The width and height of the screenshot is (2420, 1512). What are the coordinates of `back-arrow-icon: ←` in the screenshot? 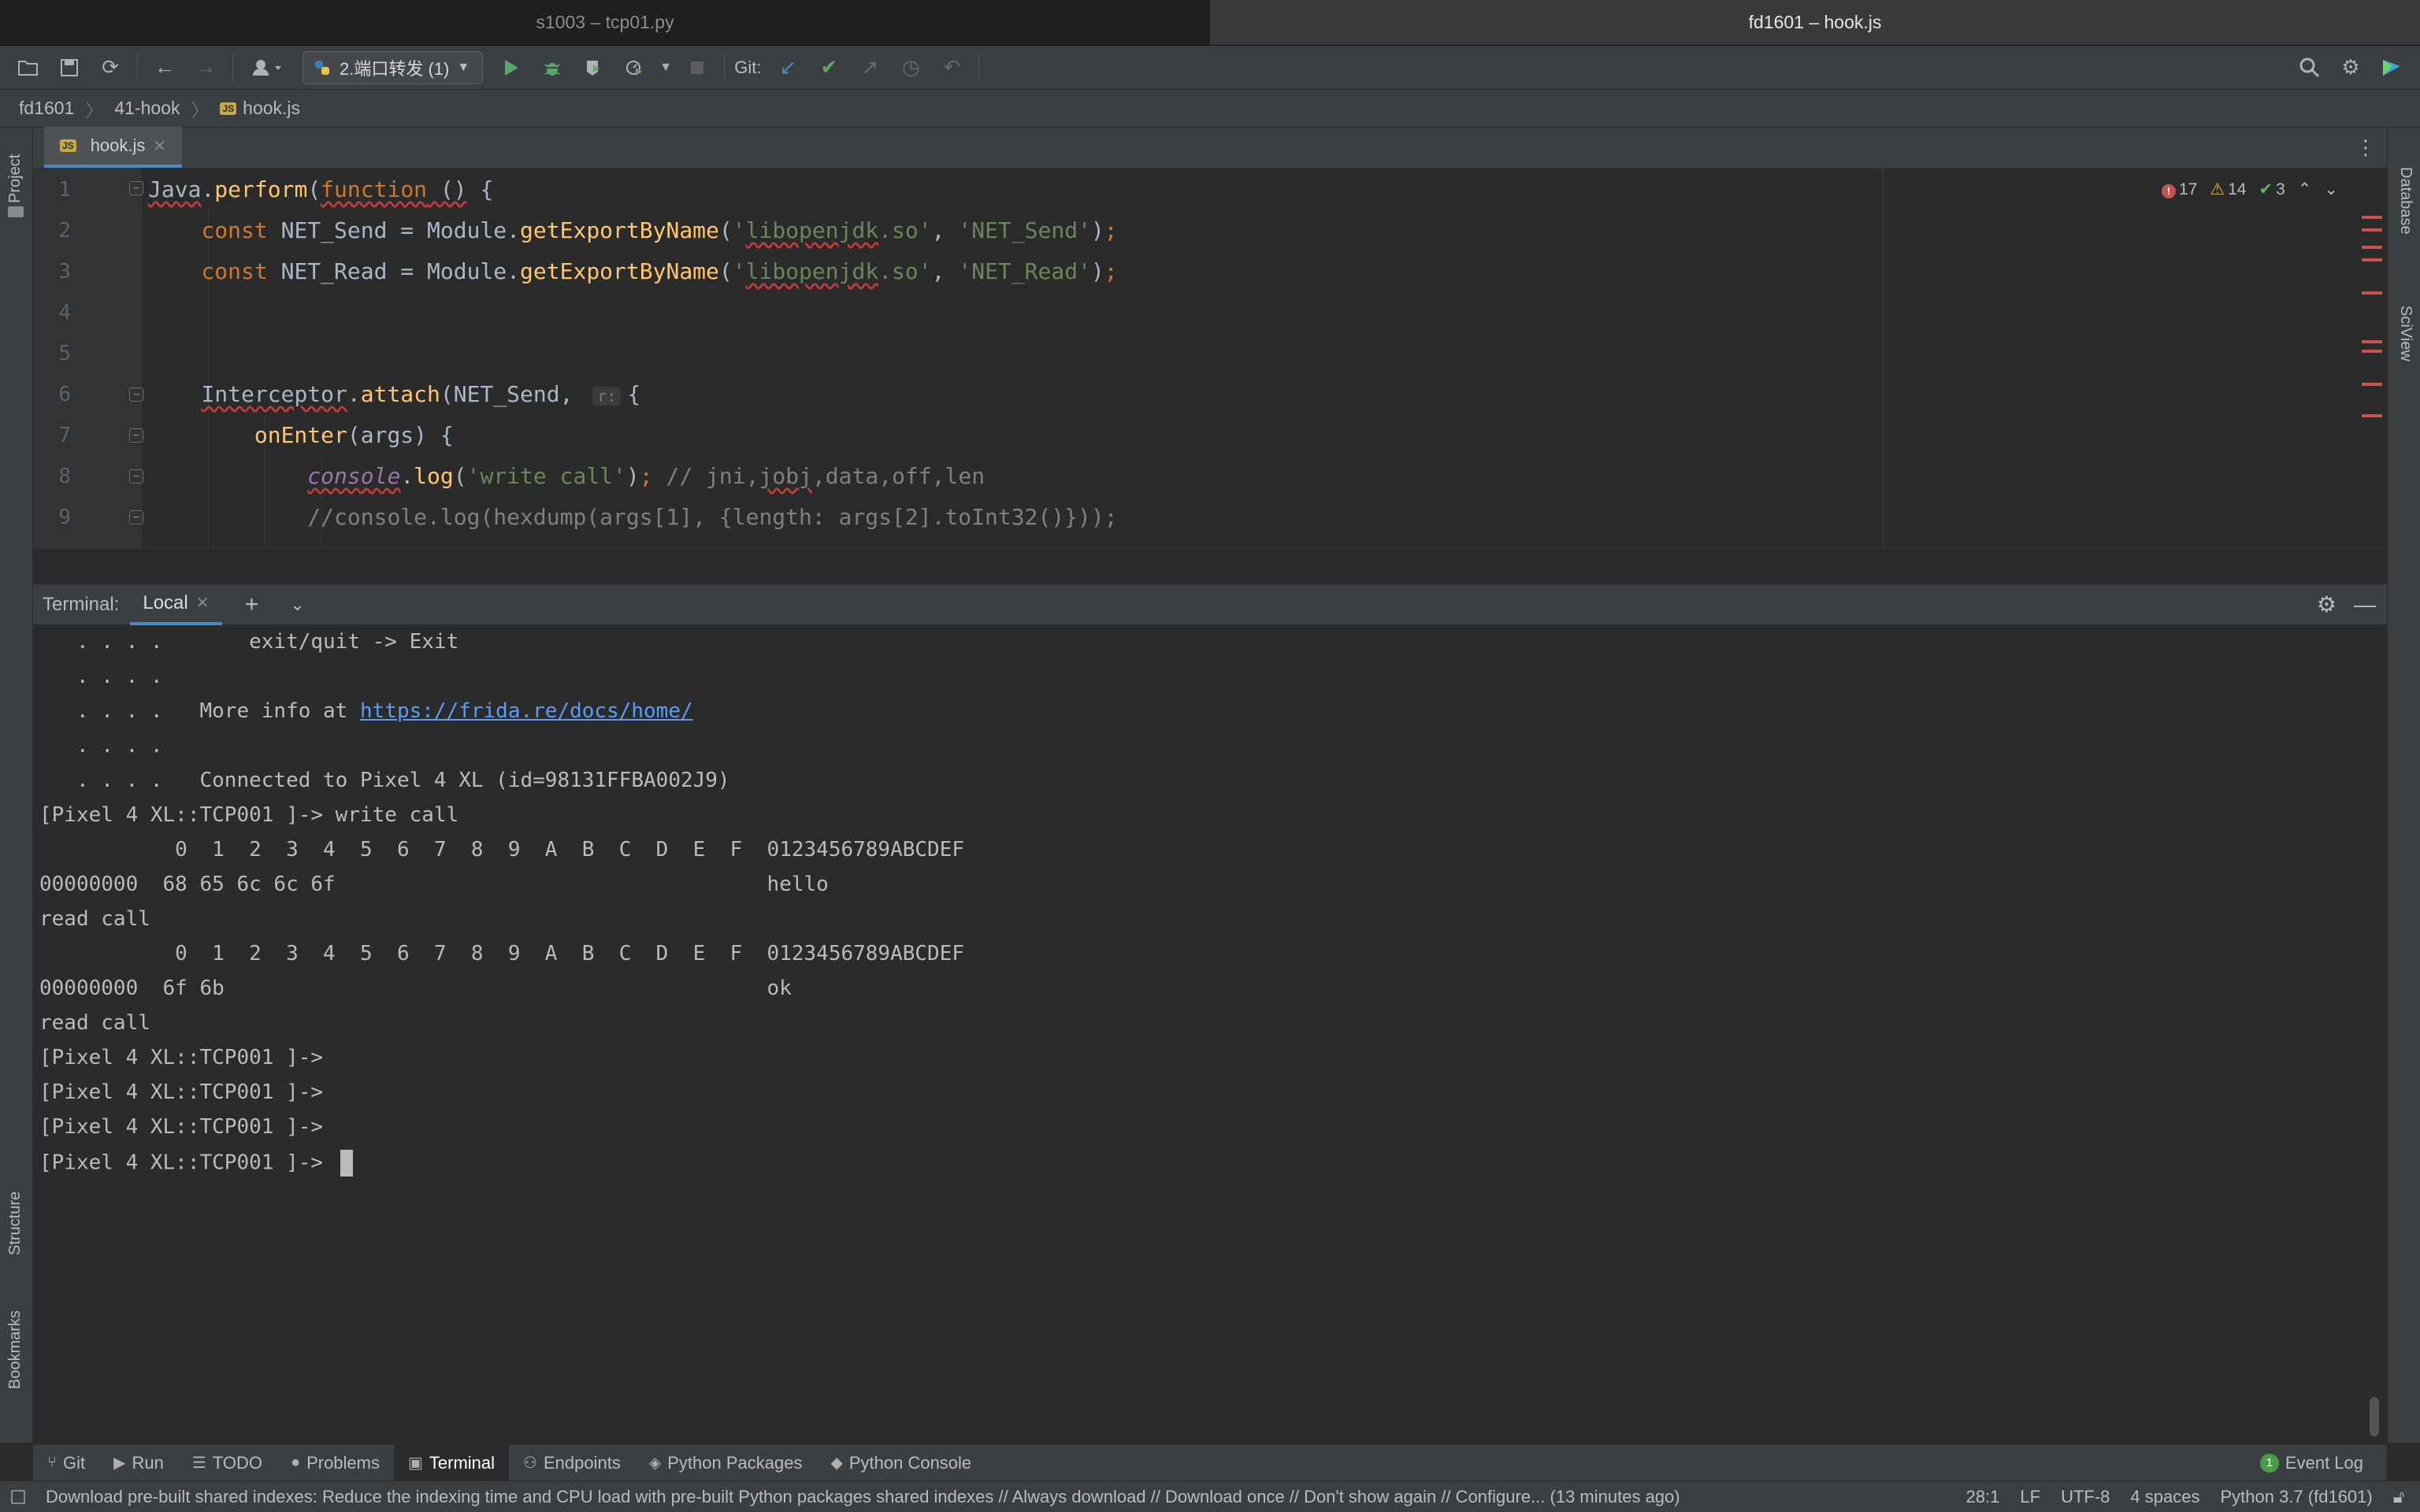 It's located at (164, 68).